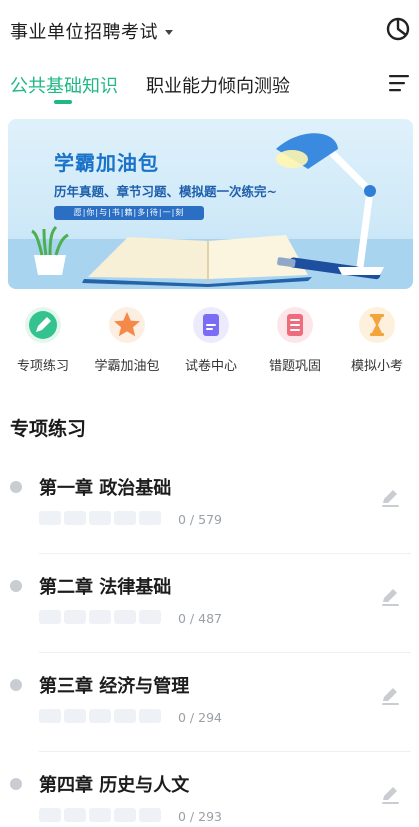 Image resolution: width=419 pixels, height=827 pixels. I want to click on pie-chart-icon, so click(398, 29).